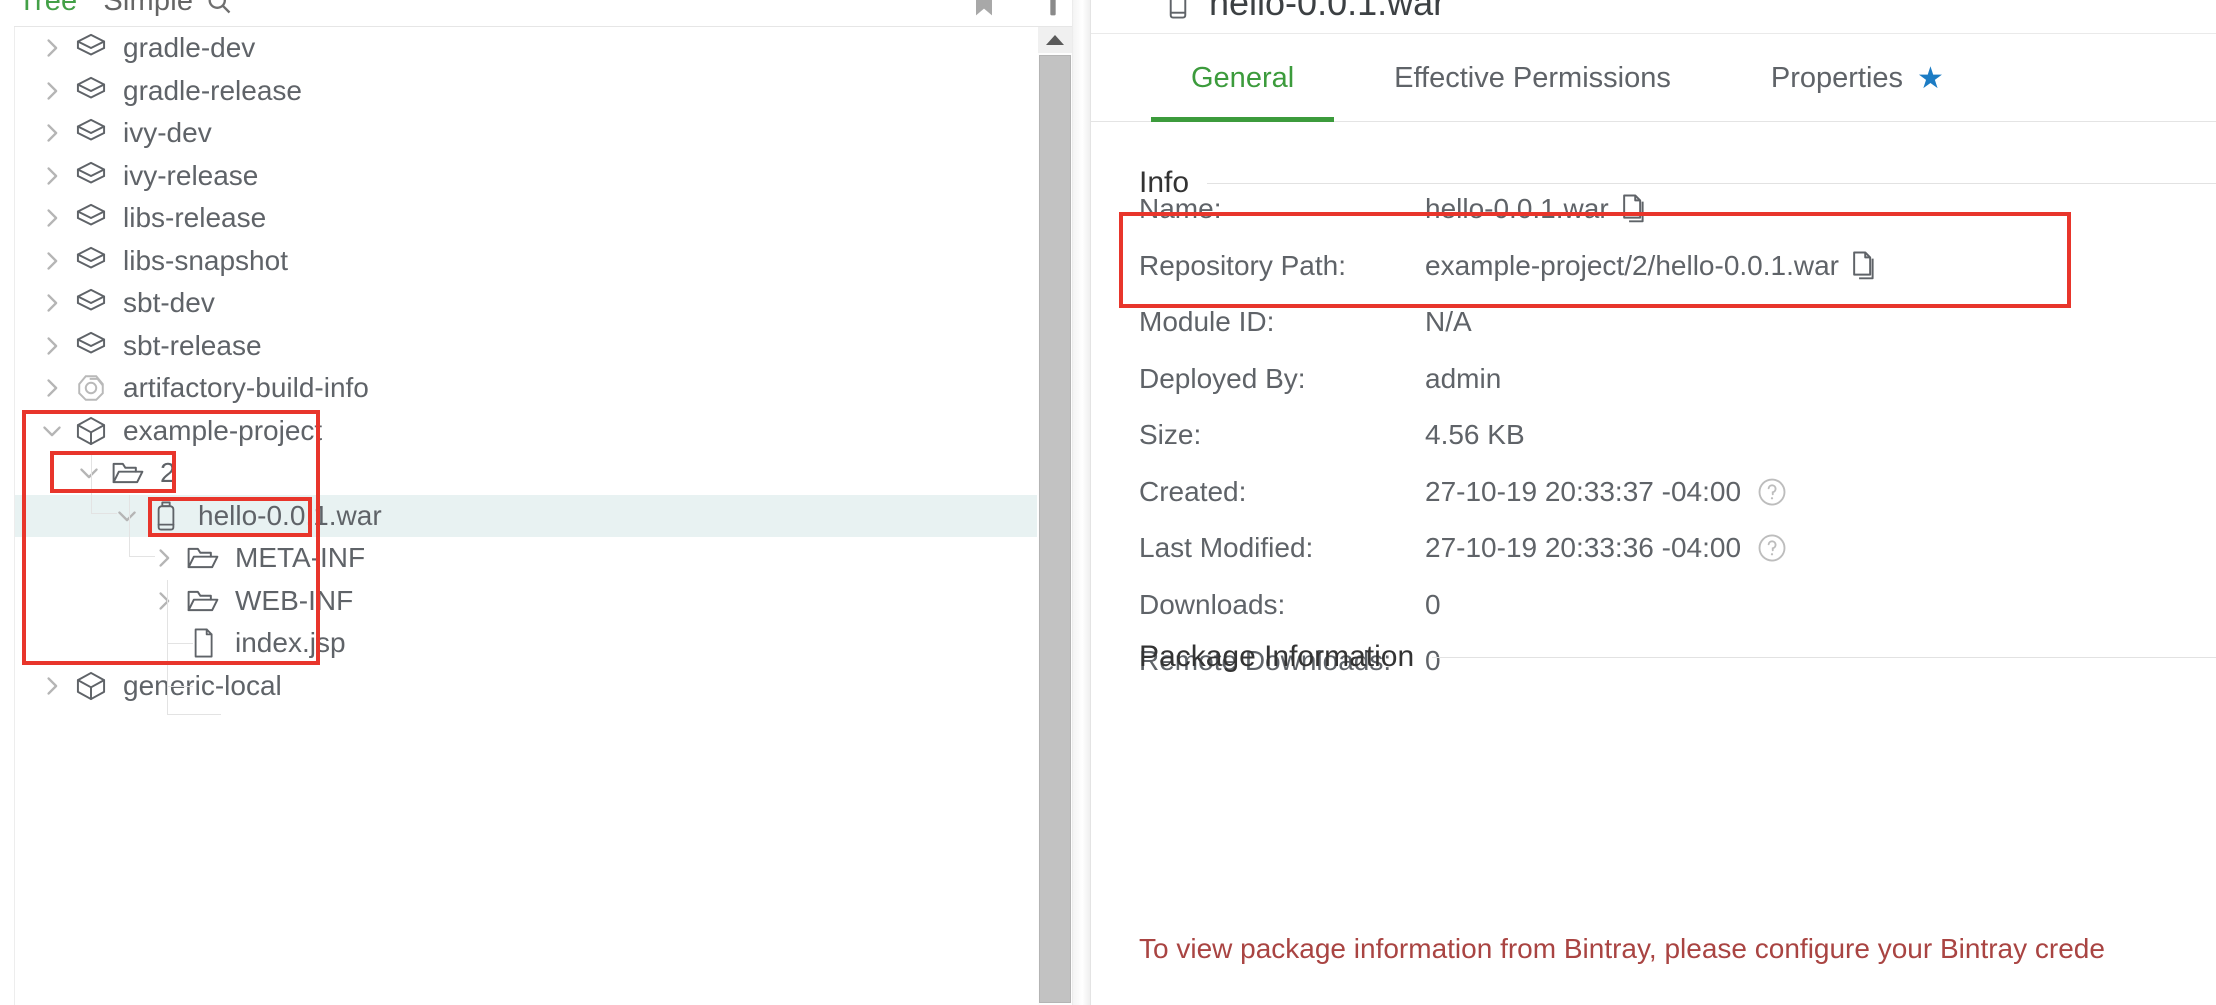  I want to click on tree-node-label: libs-release, so click(195, 218).